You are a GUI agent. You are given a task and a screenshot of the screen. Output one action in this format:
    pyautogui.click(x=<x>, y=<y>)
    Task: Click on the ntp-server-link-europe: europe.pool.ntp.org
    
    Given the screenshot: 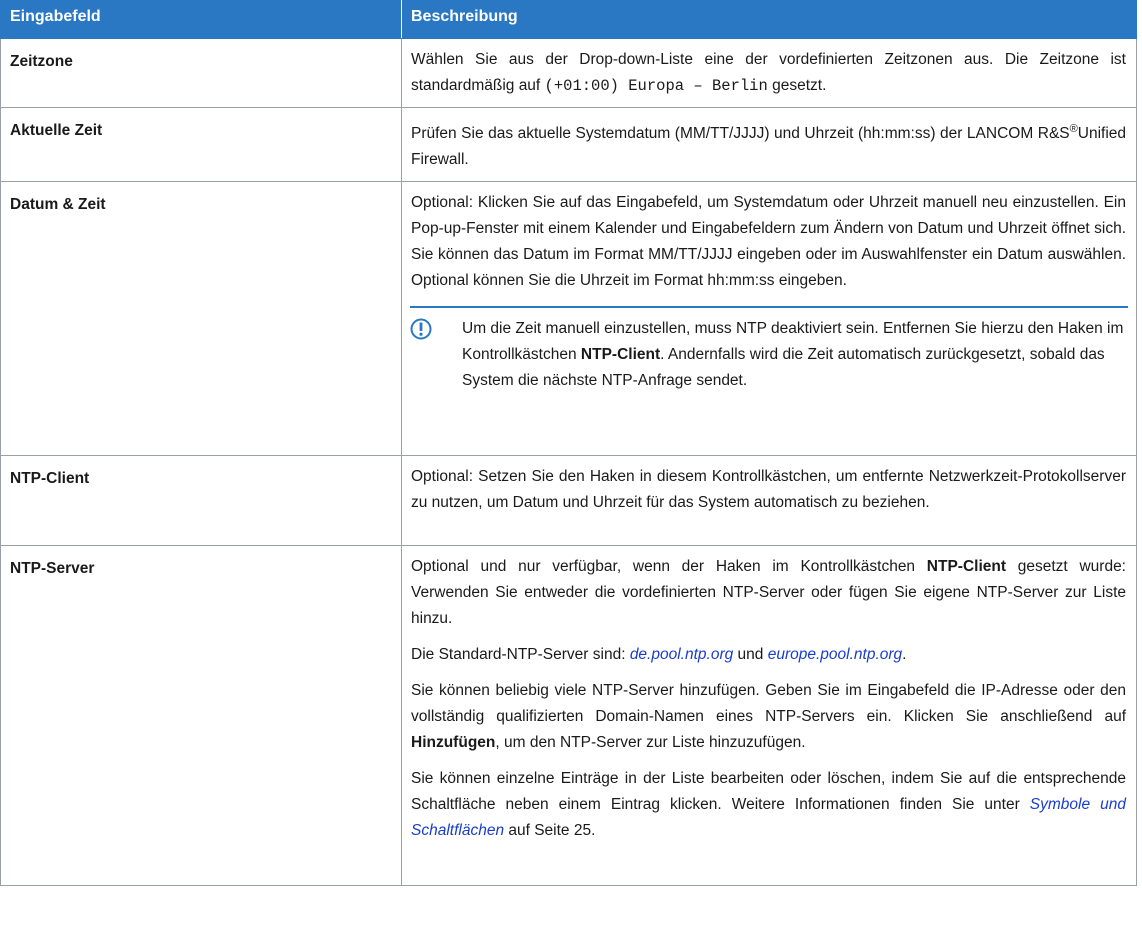 What is the action you would take?
    pyautogui.click(x=835, y=654)
    